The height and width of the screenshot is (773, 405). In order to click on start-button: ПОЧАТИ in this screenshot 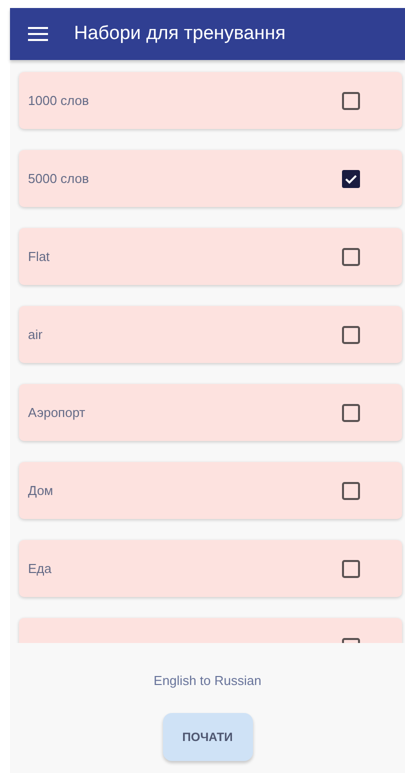, I will do `click(207, 737)`.